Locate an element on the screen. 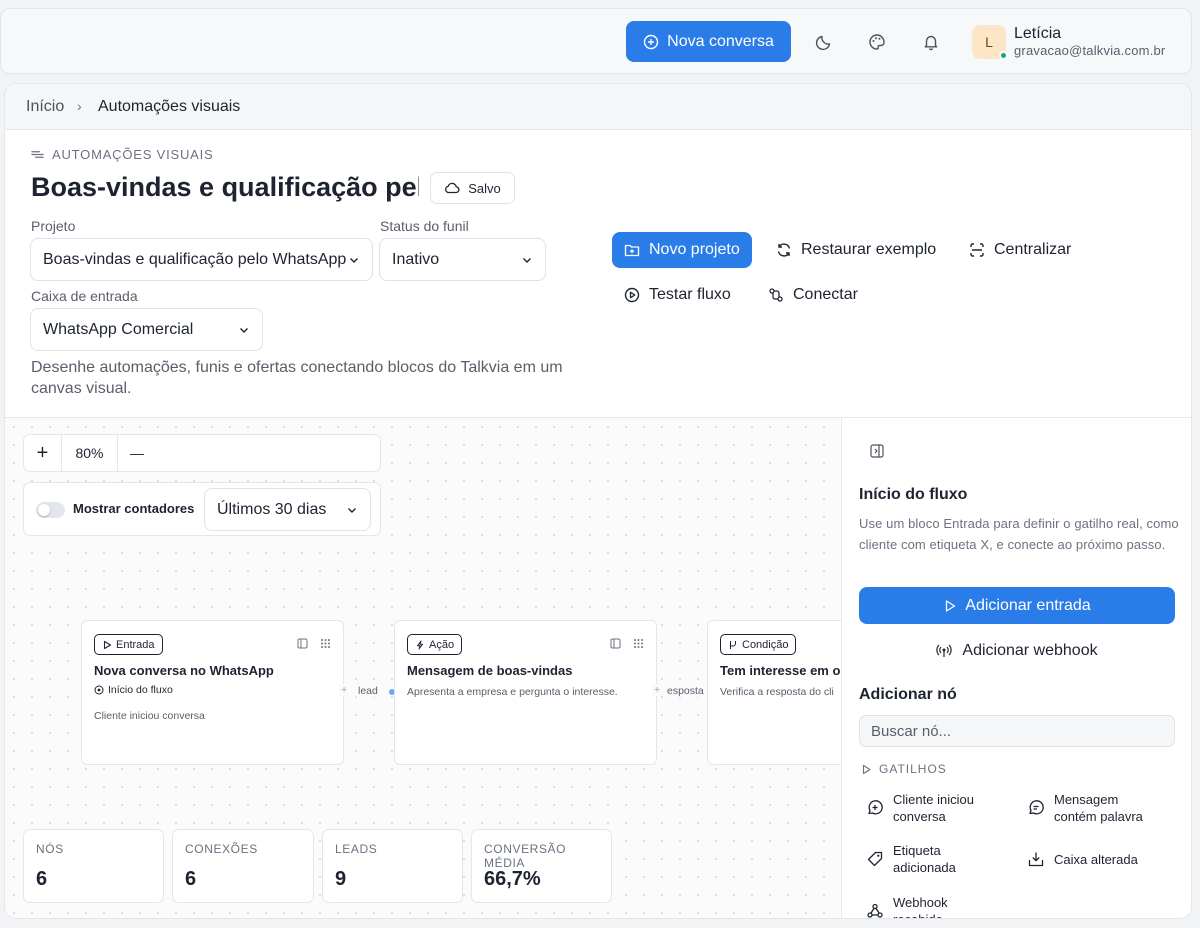 The height and width of the screenshot is (928, 1200). page-title: Boas-vindas e qualificação pelo WhatsApp is located at coordinates (225, 187).